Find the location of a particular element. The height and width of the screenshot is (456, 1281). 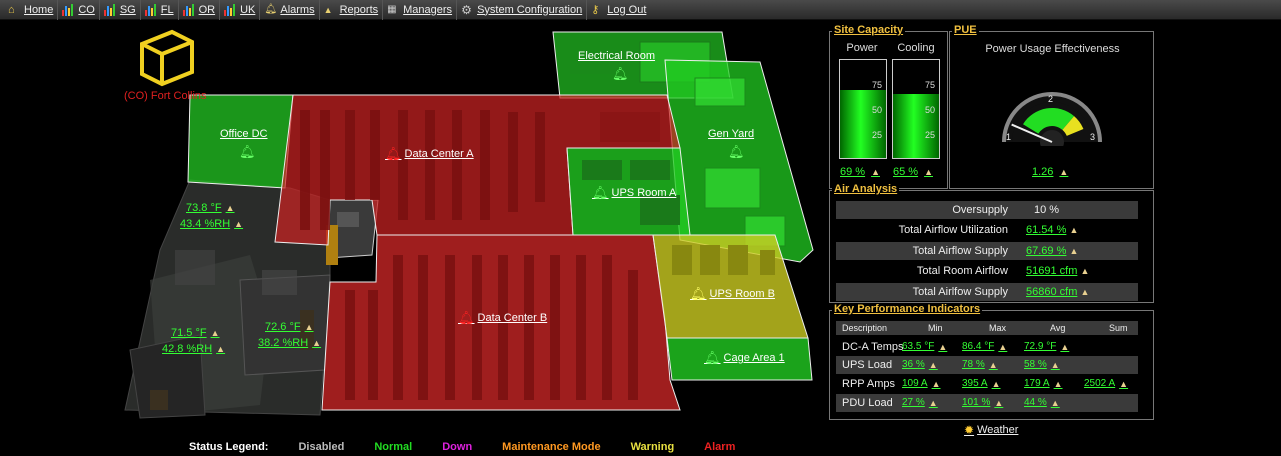

pue-title: PUE is located at coordinates (965, 30).